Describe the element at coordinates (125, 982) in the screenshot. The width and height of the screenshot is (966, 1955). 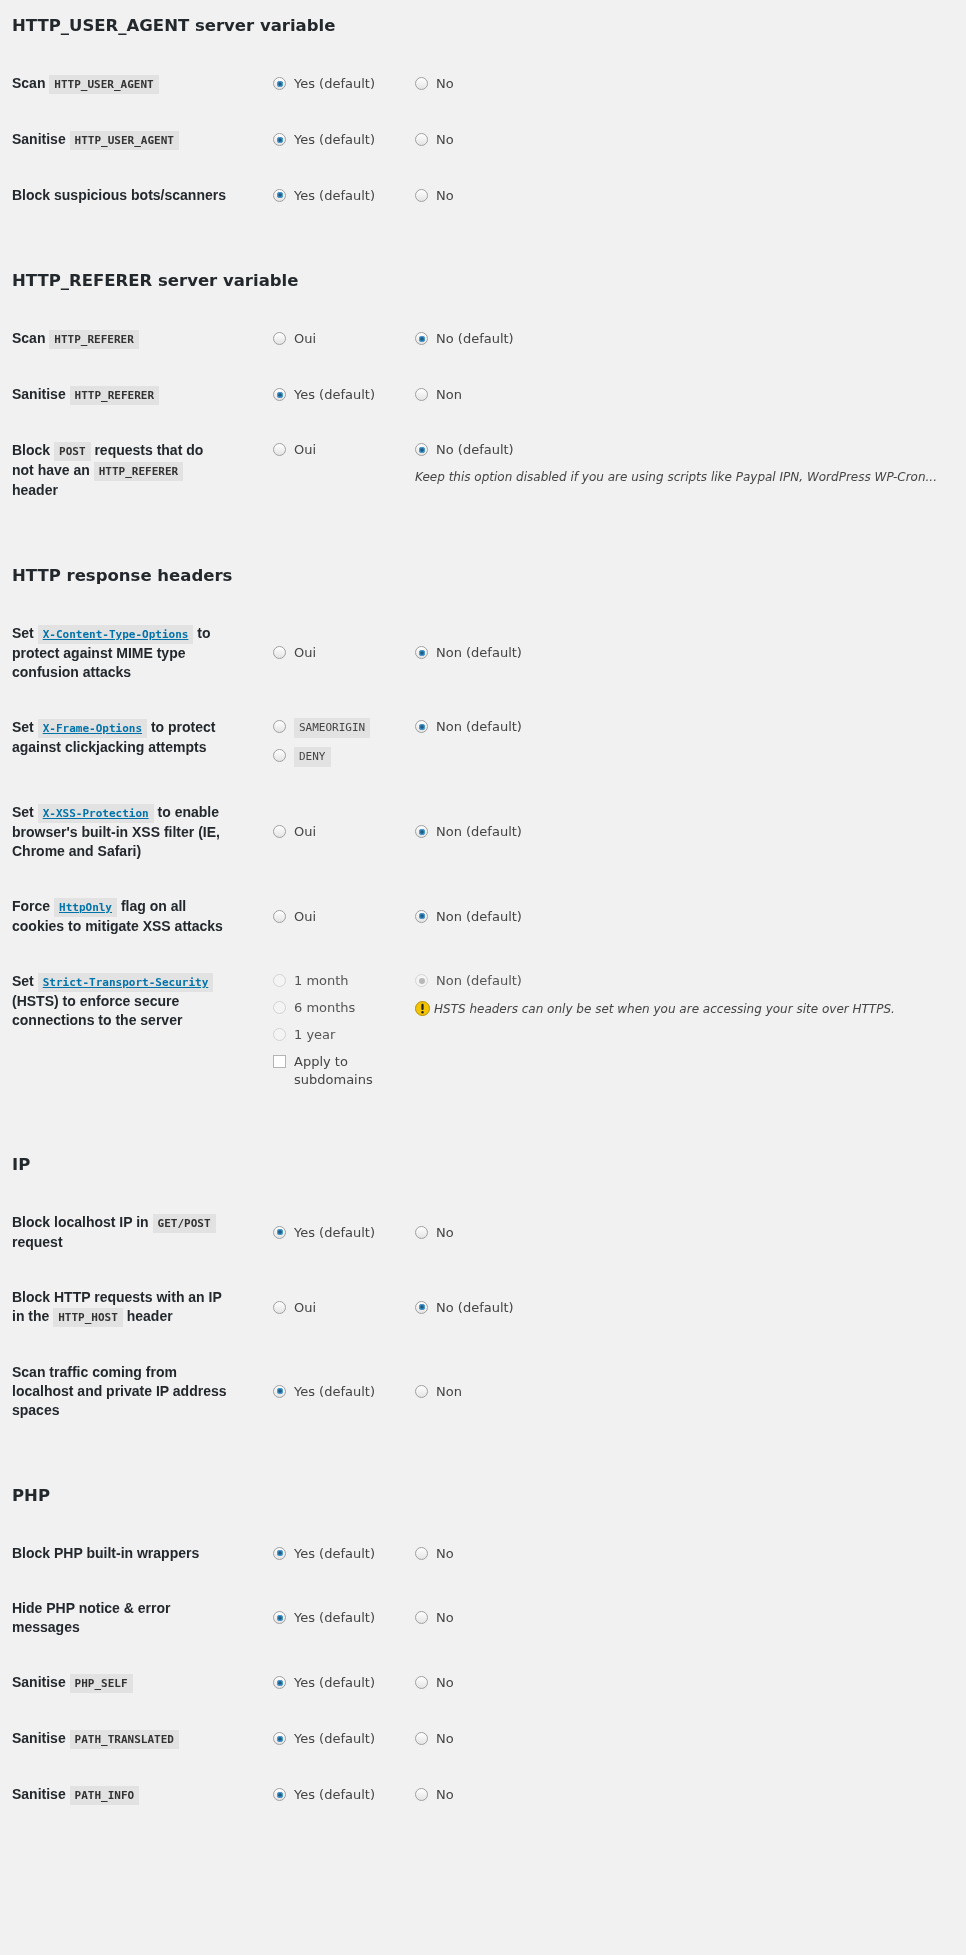
I see `header-link: Strict-Transport-Security` at that location.